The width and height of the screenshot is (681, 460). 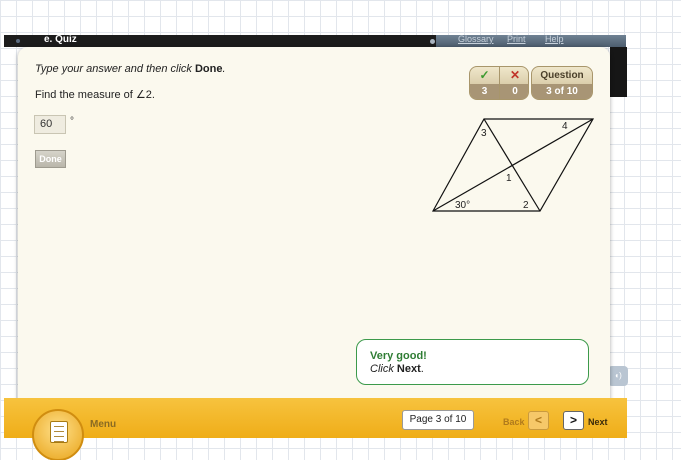 I want to click on next-button: >, so click(x=573, y=420).